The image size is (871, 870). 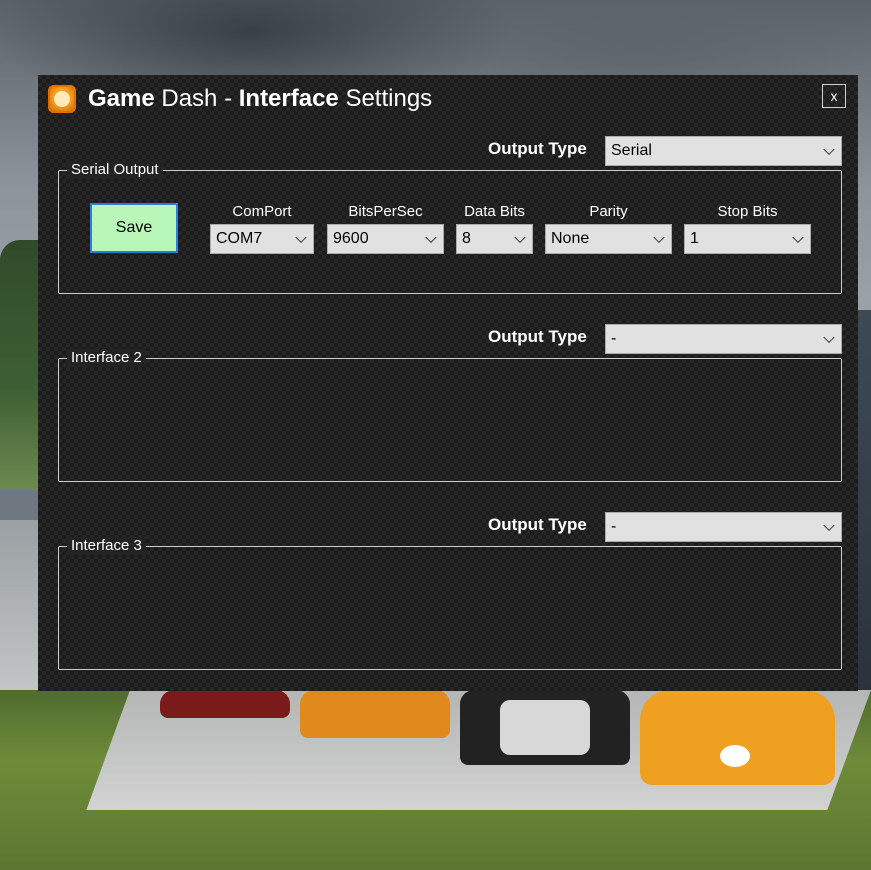 I want to click on interface-2-group: Interface 2, so click(x=450, y=415).